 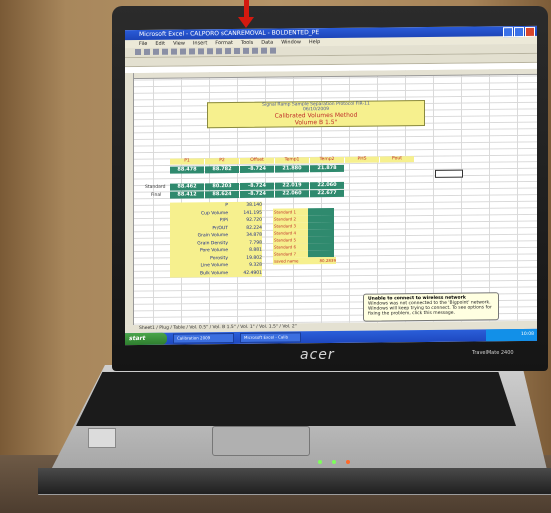 I want to click on menu-file: File, so click(x=143, y=44).